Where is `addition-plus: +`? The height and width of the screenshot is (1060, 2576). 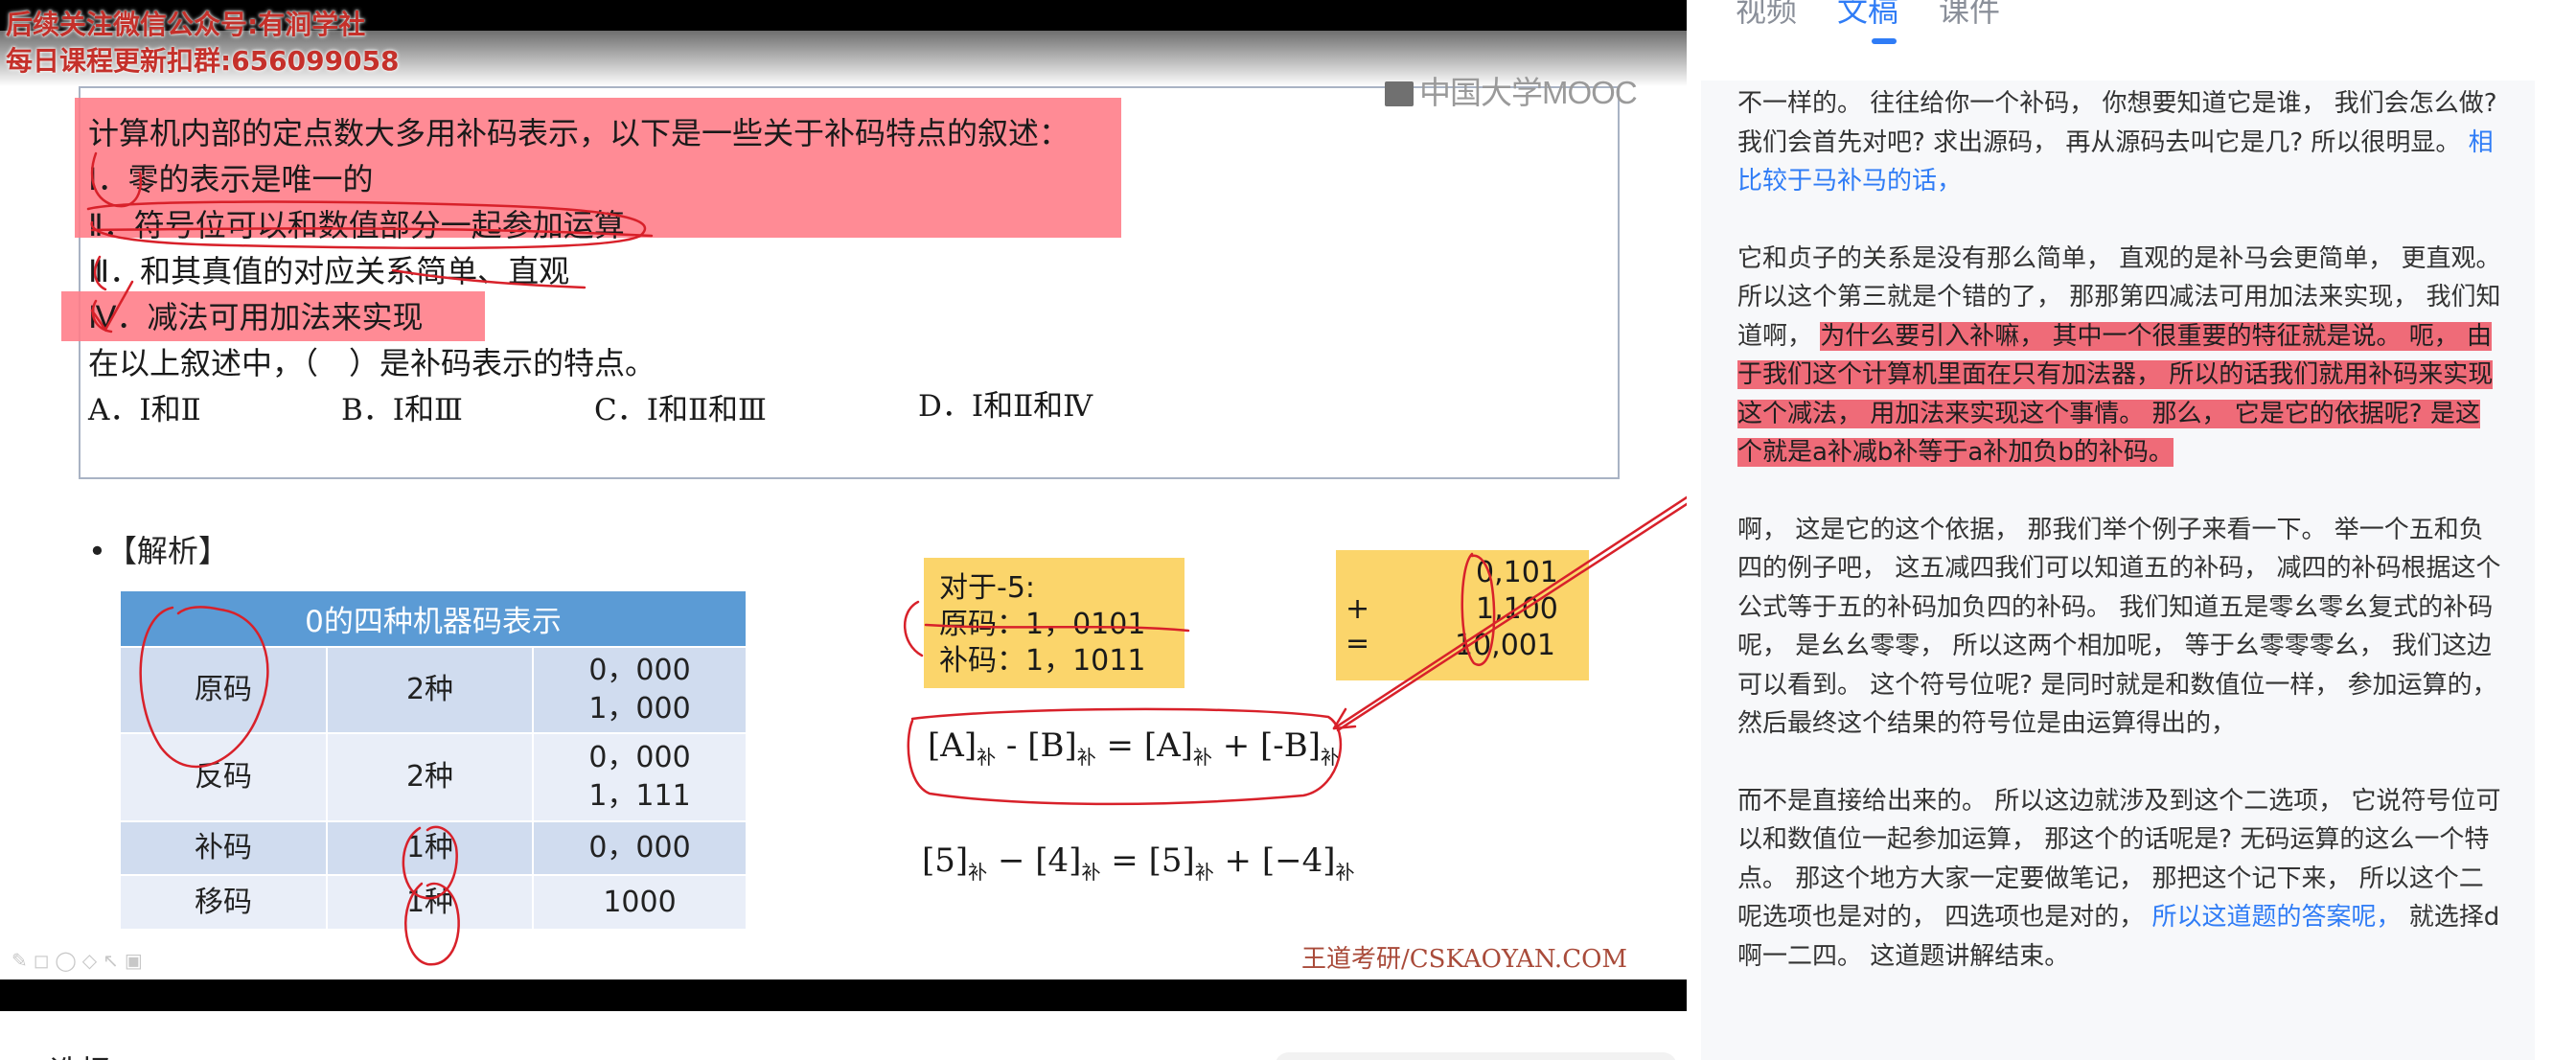 addition-plus: + is located at coordinates (1358, 609).